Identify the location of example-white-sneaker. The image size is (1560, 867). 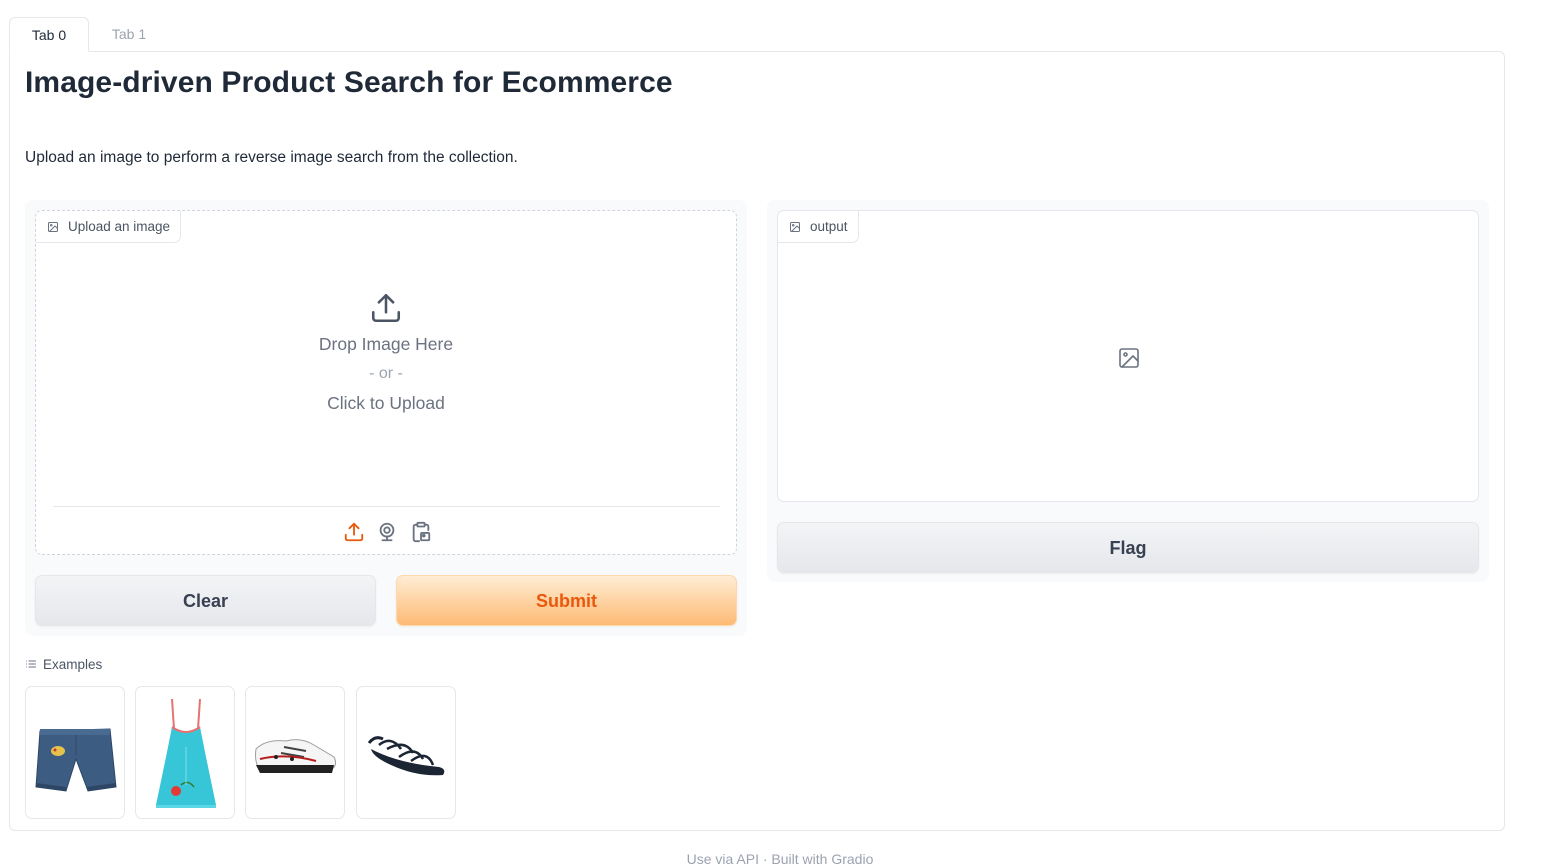
(295, 752).